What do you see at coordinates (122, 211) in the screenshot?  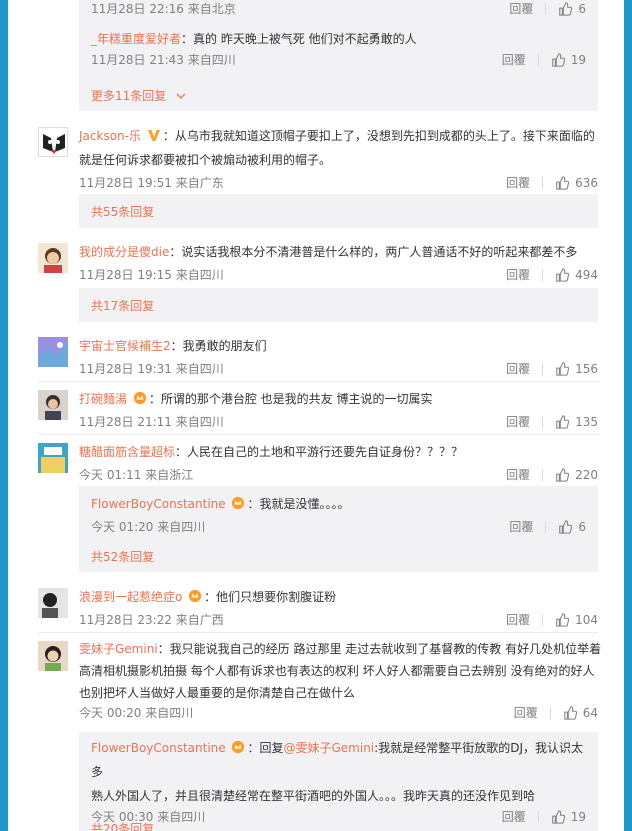 I see `more-replies-link: 共55条回复` at bounding box center [122, 211].